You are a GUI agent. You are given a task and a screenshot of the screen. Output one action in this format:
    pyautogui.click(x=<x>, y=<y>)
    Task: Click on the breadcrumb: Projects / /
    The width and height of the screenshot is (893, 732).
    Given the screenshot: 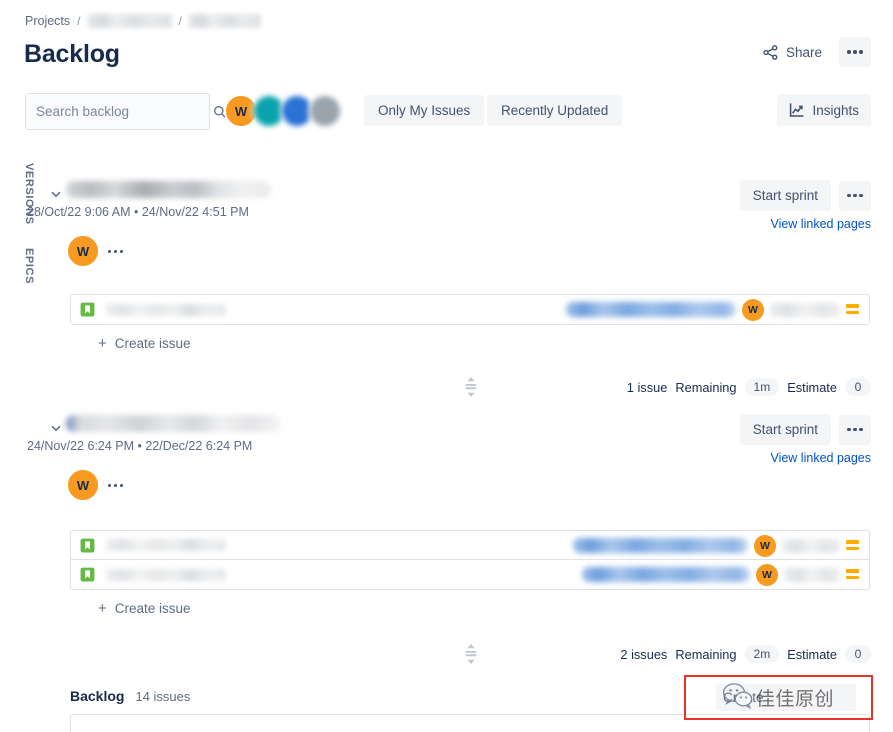 What is the action you would take?
    pyautogui.click(x=143, y=21)
    